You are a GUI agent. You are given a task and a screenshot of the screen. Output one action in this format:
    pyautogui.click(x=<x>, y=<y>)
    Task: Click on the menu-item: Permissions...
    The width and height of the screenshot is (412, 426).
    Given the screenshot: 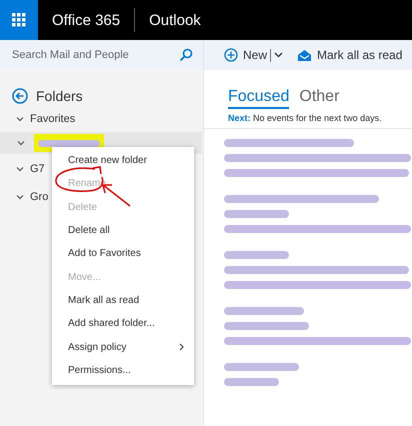 What is the action you would take?
    pyautogui.click(x=123, y=370)
    